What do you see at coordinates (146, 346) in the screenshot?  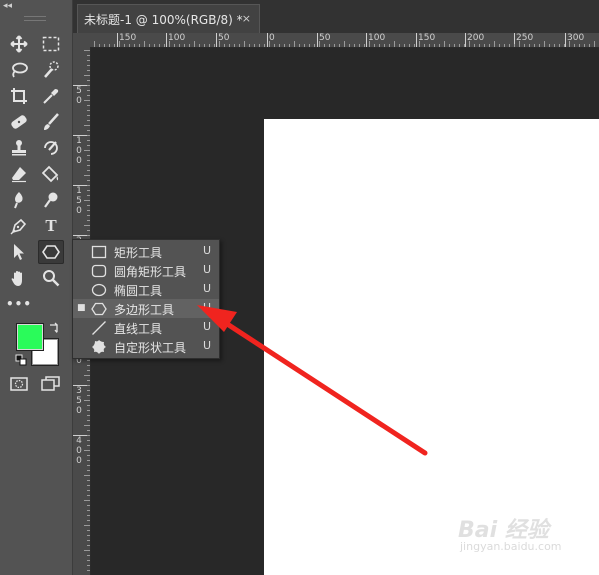 I see `flyout-item-custom-shape: 自定形状工具 U` at bounding box center [146, 346].